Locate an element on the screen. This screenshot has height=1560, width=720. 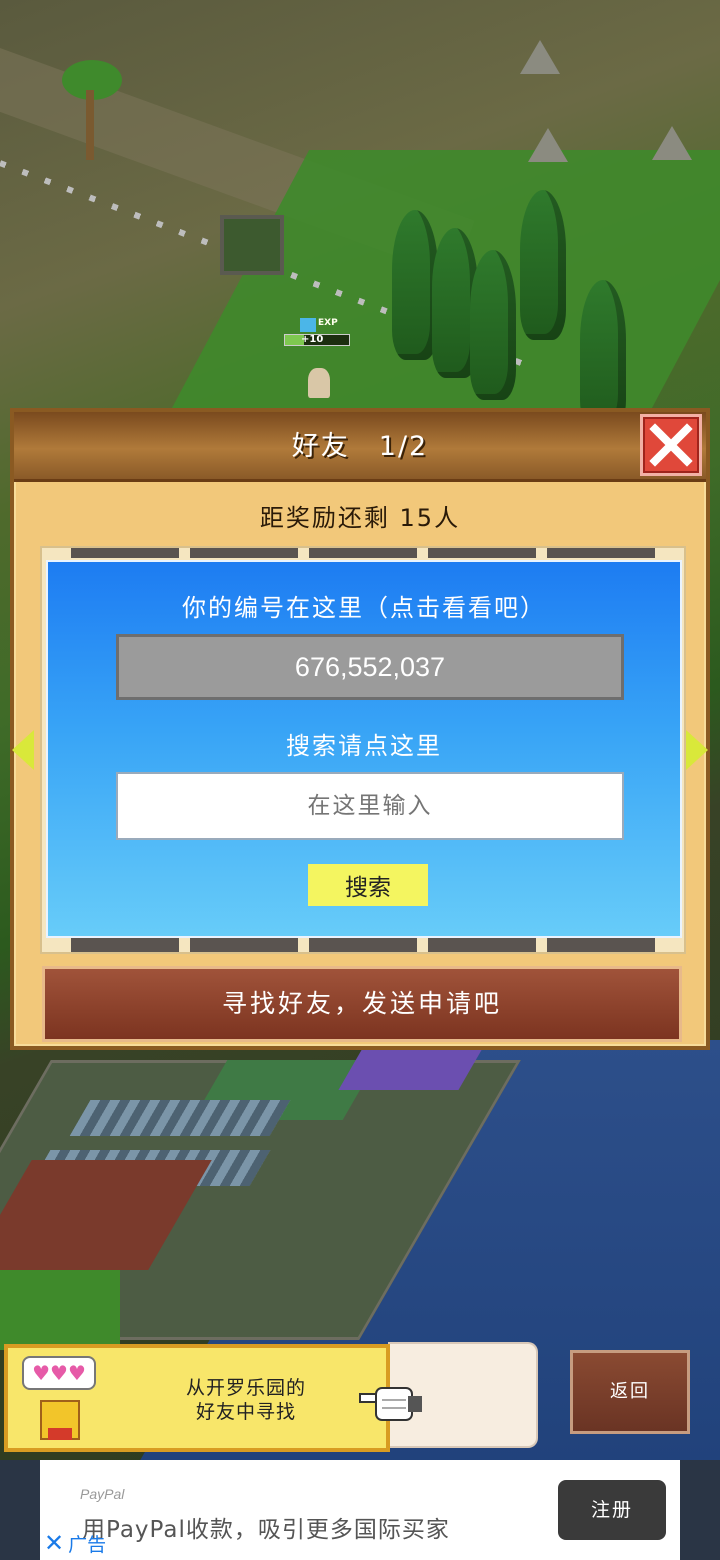
dialog-header: 好友 1/2 is located at coordinates (360, 447).